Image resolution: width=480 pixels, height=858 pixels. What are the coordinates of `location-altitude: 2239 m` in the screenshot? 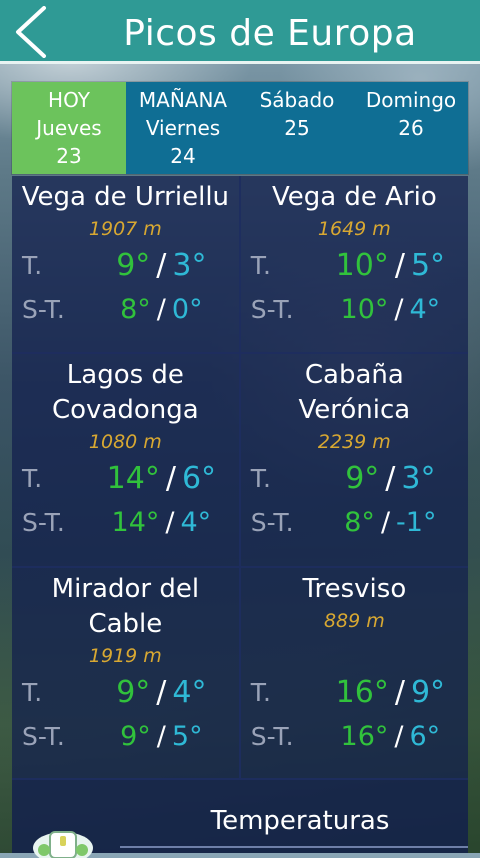 It's located at (354, 442).